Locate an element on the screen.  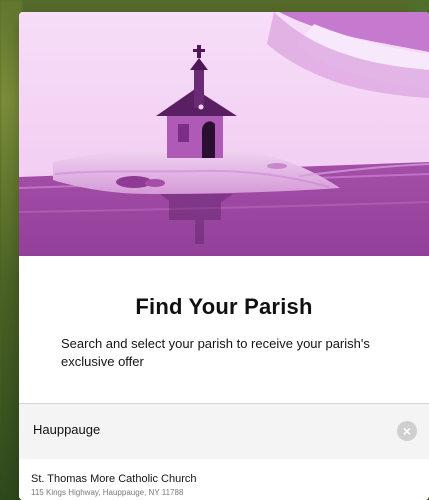
result-church-address: 115 Kings Highway, Hauppauge, NY 11788 is located at coordinates (107, 492).